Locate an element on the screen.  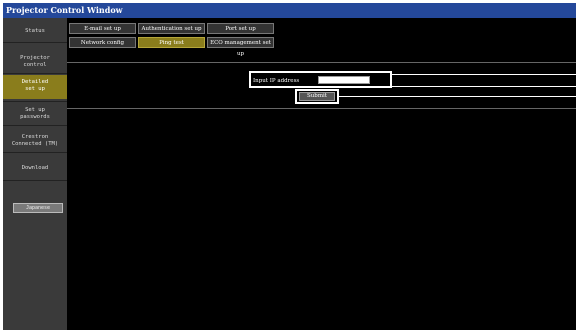
divider-top is located at coordinates (321, 62).